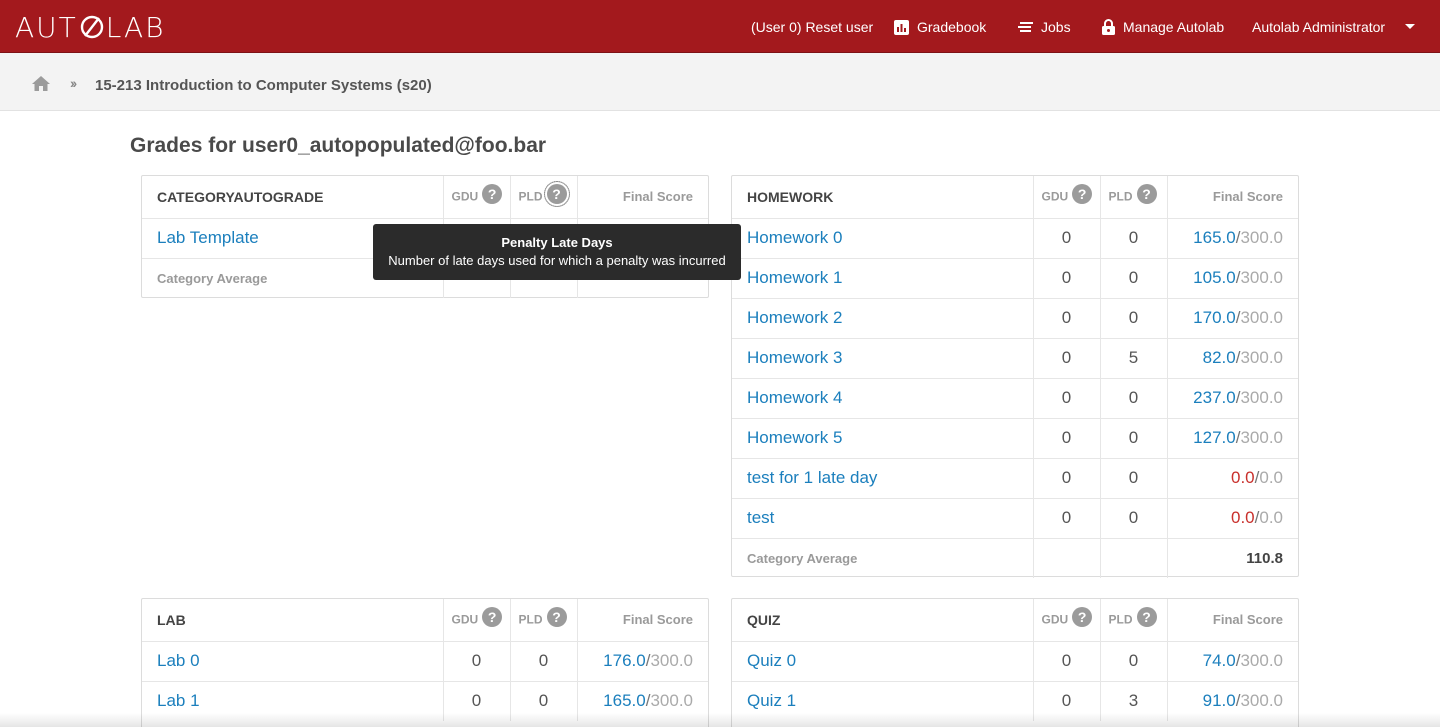  What do you see at coordinates (425, 620) in the screenshot?
I see `table-header-row: LAB GDU? PLD? Final Score` at bounding box center [425, 620].